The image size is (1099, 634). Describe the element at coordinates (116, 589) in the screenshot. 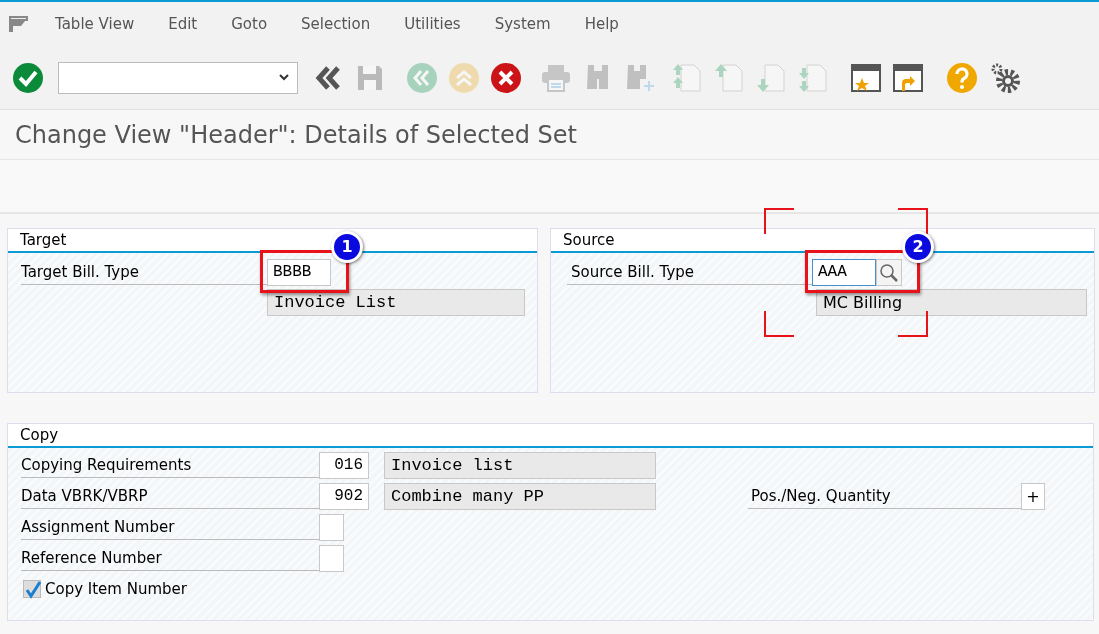

I see `checkbox-label: Copy Item Number` at that location.